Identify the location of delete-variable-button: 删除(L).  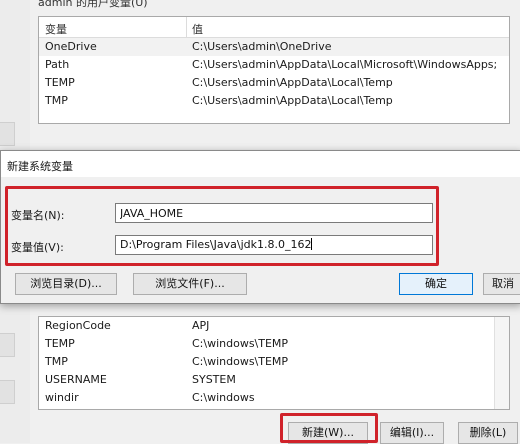
(488, 433).